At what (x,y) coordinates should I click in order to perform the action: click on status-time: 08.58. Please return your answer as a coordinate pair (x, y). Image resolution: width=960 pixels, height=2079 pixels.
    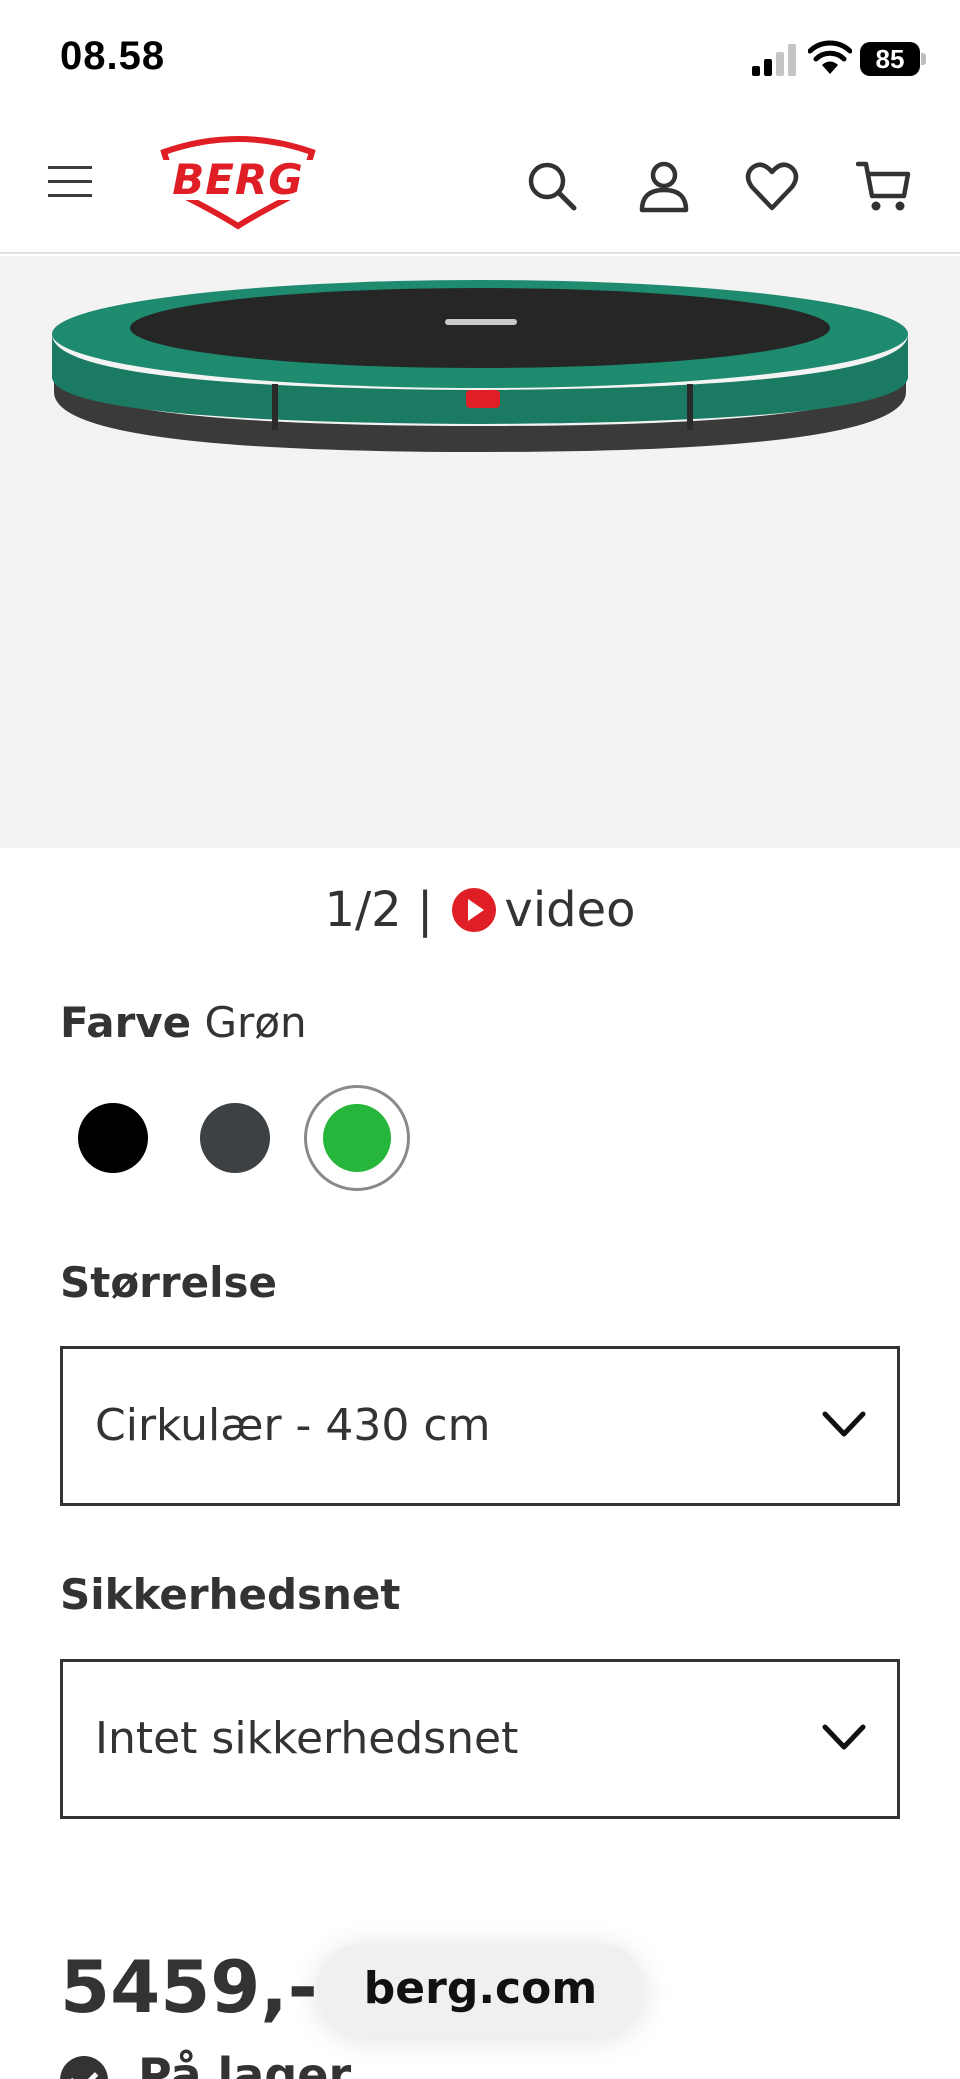
    Looking at the image, I should click on (113, 56).